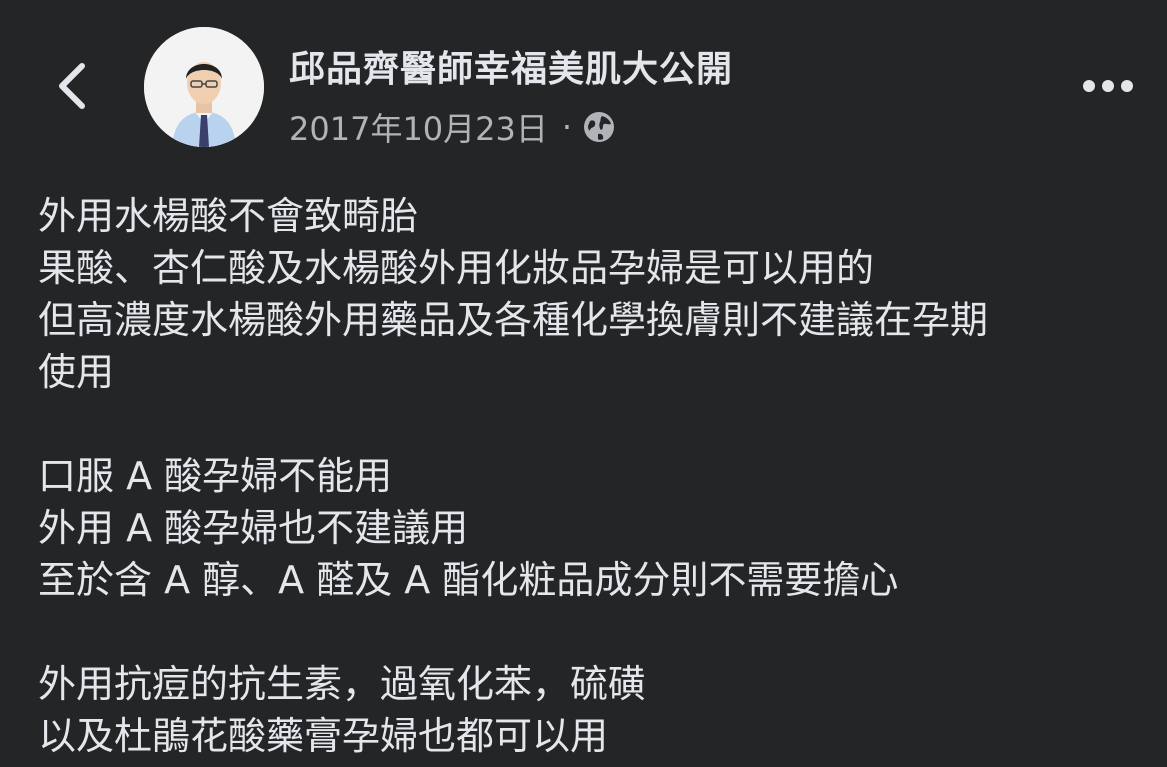 Image resolution: width=1167 pixels, height=767 pixels. What do you see at coordinates (418, 127) in the screenshot?
I see `post-date: 2017年10月23日` at bounding box center [418, 127].